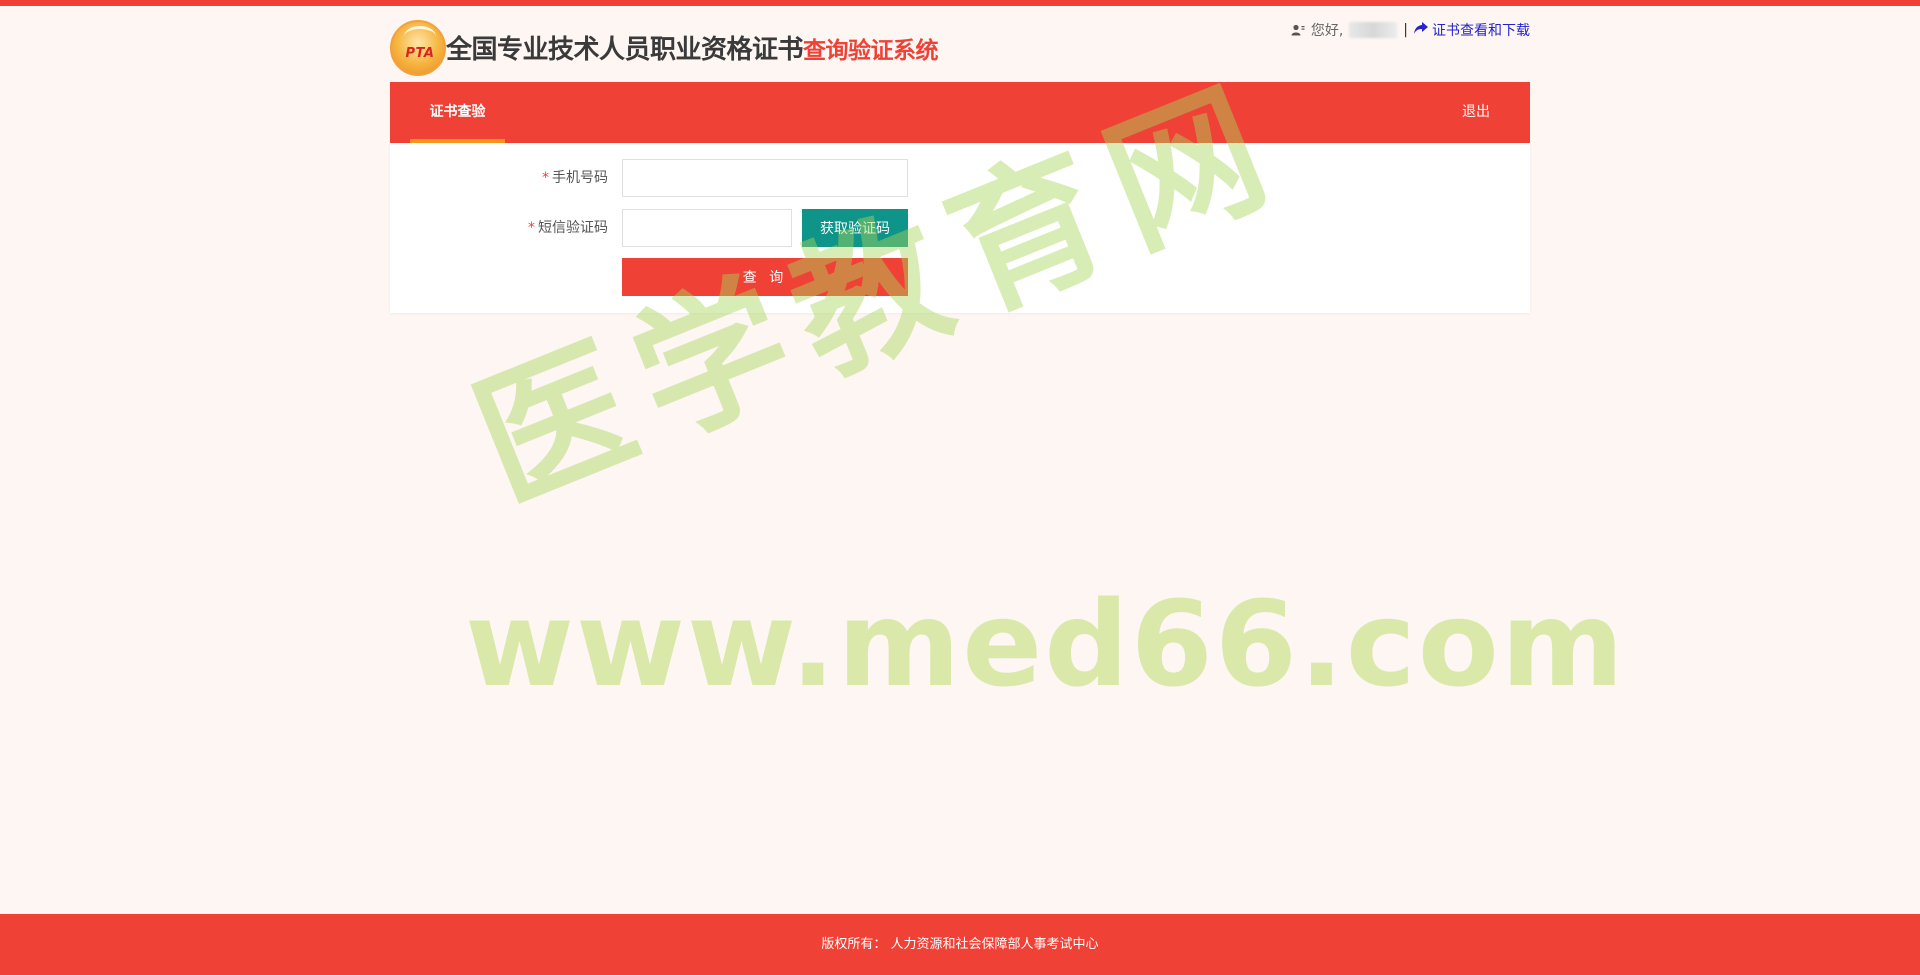 This screenshot has height=975, width=1920. What do you see at coordinates (531, 228) in the screenshot?
I see `sms-code-required-mark: *` at bounding box center [531, 228].